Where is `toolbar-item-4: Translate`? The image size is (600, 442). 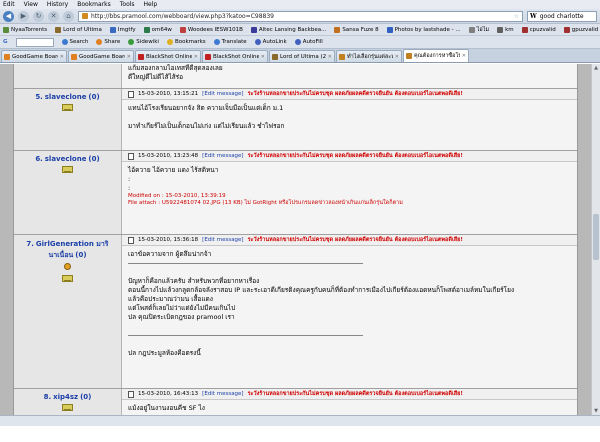
toolbar-item-4: Translate is located at coordinates (230, 42).